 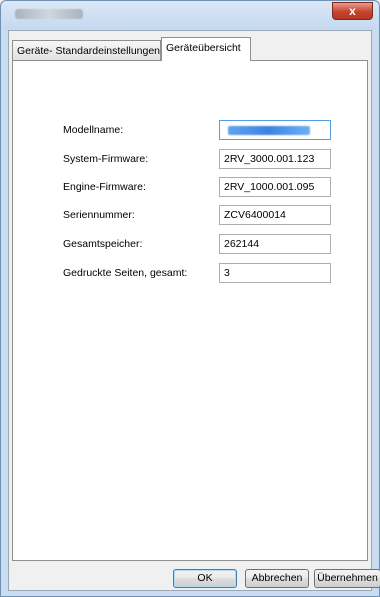 I want to click on serial-number-label: Seriennummer:, so click(x=99, y=215).